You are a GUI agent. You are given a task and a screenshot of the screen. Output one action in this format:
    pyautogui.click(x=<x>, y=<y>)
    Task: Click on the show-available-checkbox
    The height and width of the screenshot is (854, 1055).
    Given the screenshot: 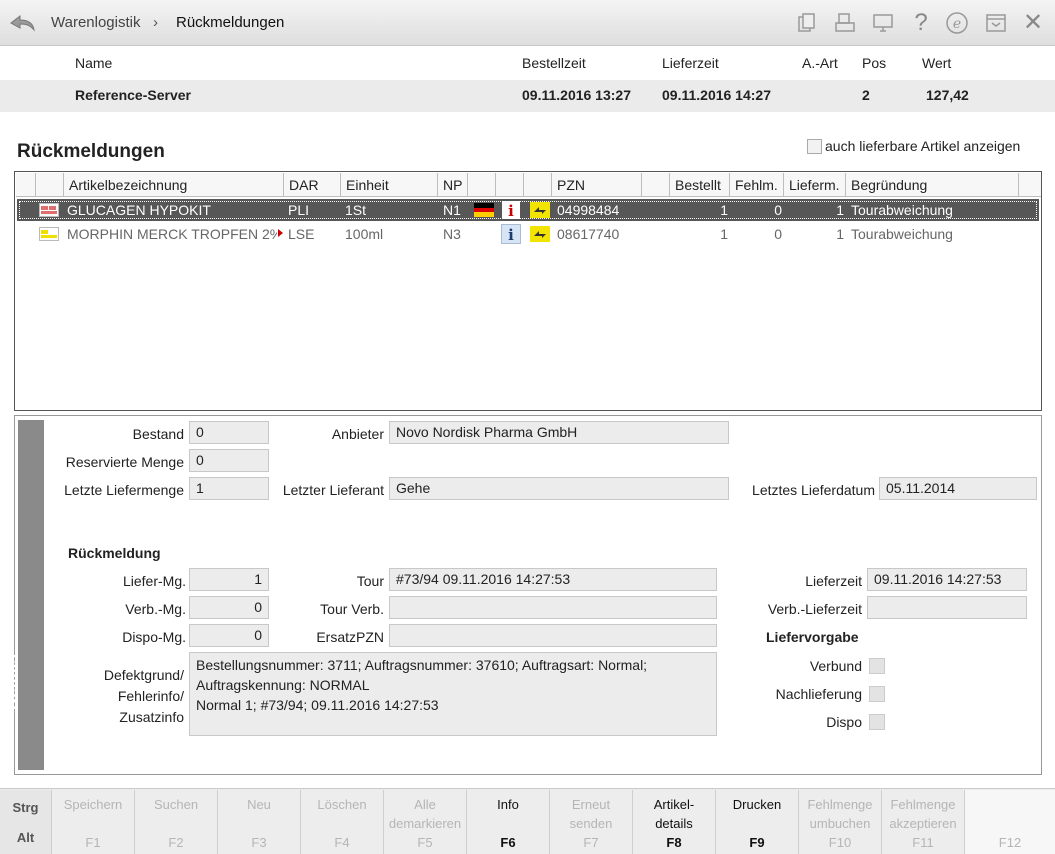 What is the action you would take?
    pyautogui.click(x=814, y=146)
    